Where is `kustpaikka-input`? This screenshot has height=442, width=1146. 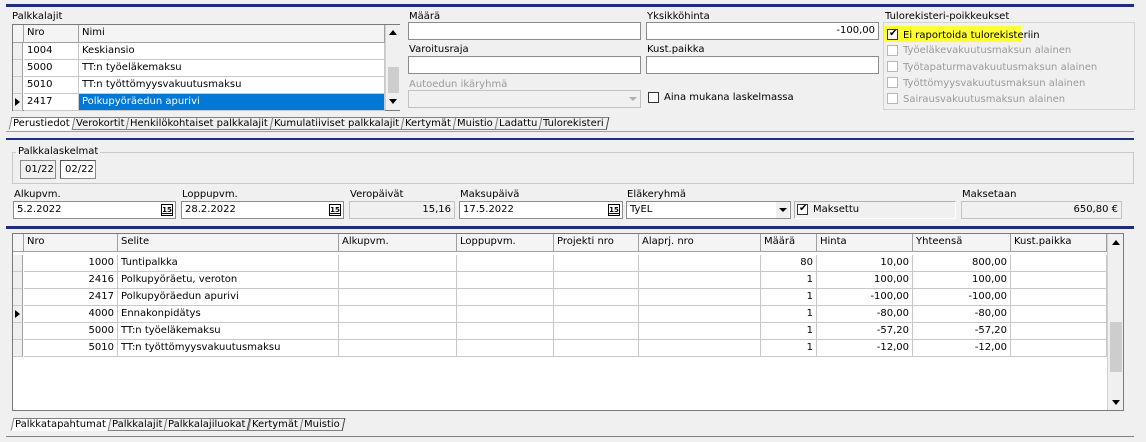
kustpaikka-input is located at coordinates (762, 65).